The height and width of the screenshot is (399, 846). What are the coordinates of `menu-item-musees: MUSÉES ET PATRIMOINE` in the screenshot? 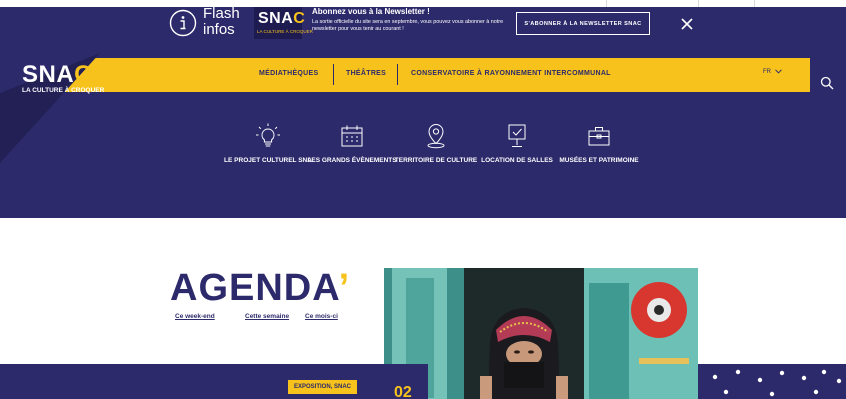 It's located at (599, 143).